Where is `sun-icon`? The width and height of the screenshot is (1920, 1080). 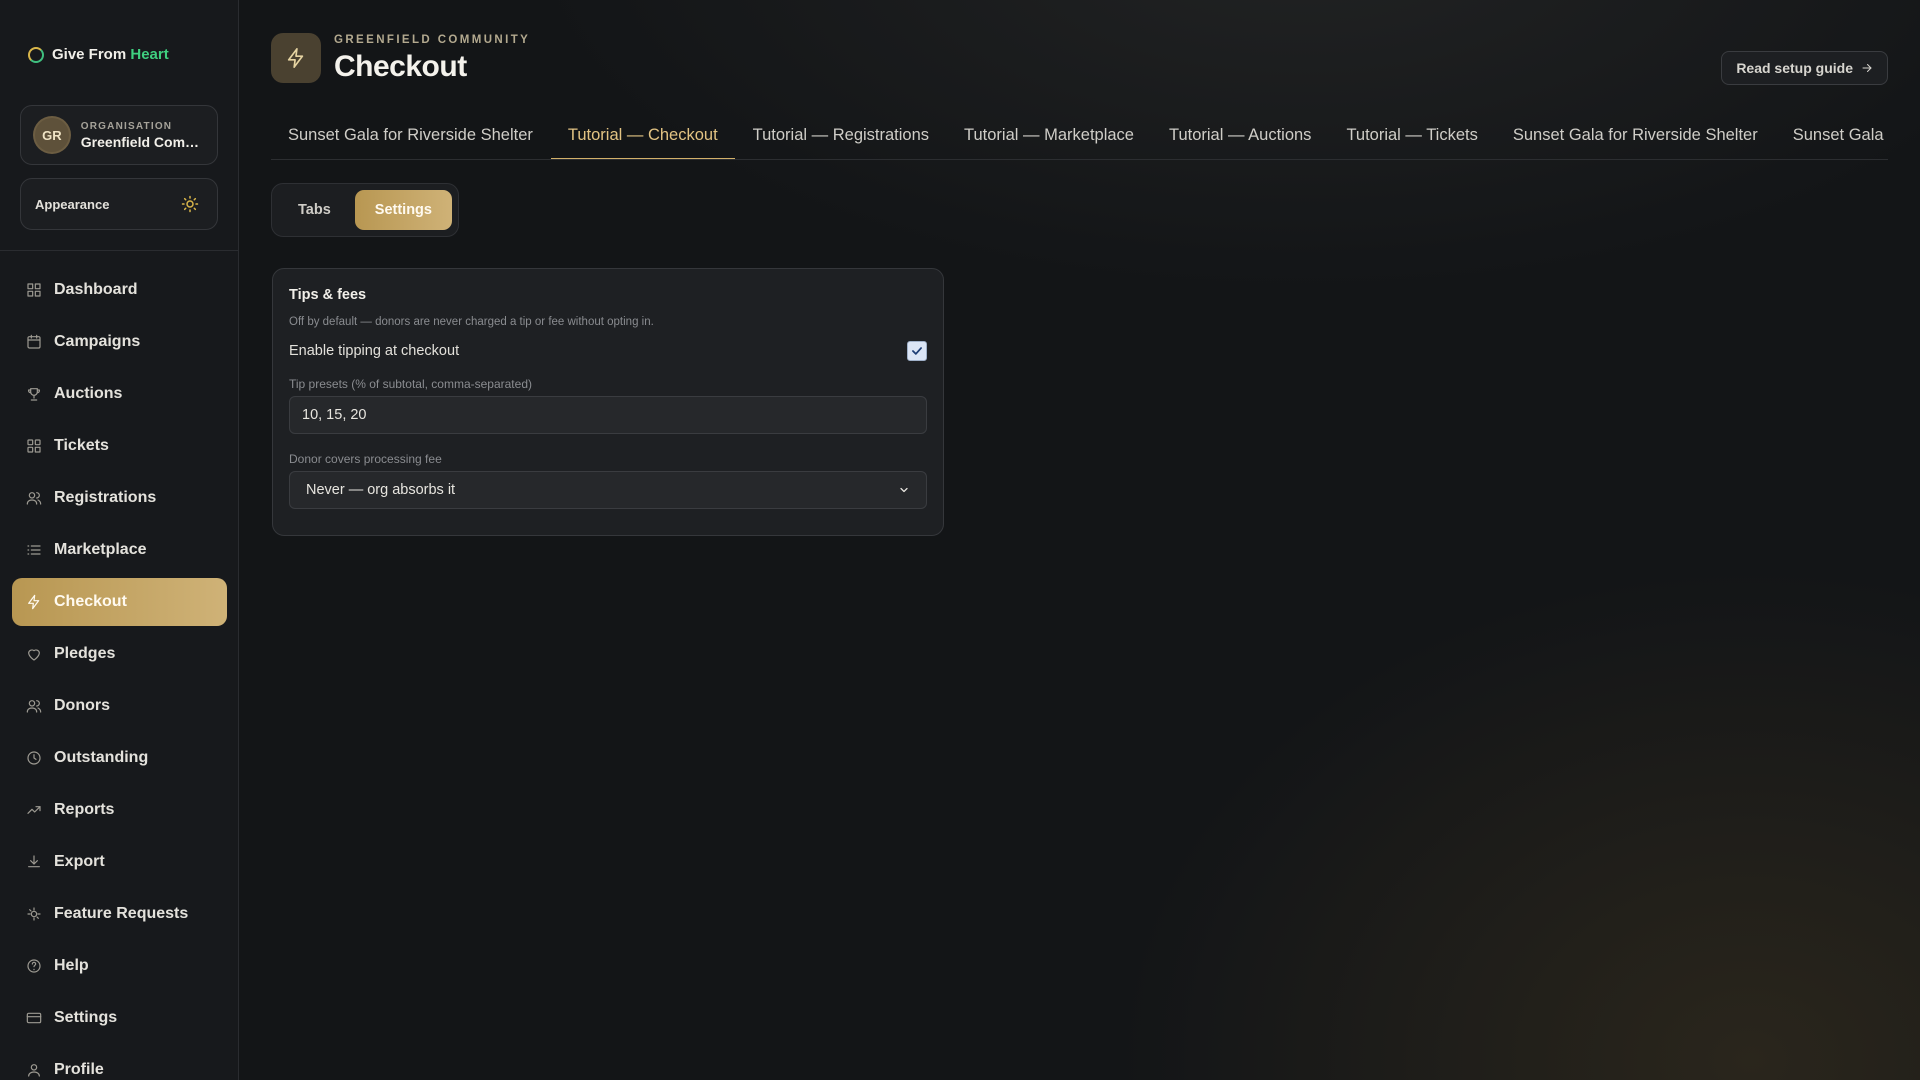
sun-icon is located at coordinates (190, 204).